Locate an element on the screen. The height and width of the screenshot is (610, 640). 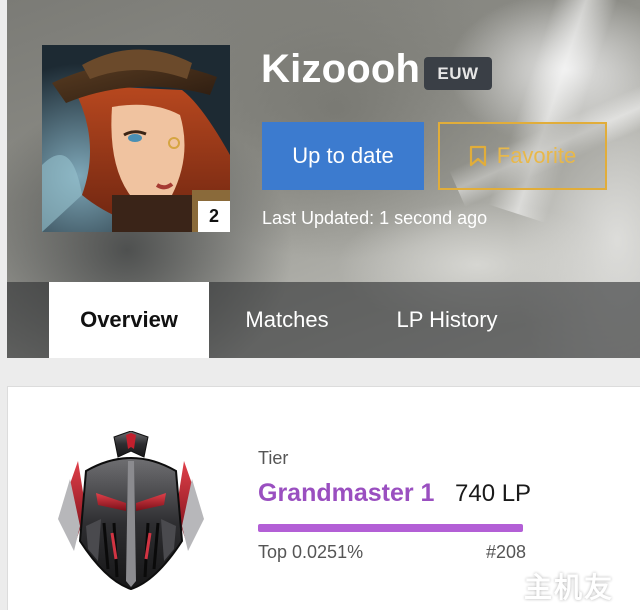
tab-overview: Overview is located at coordinates (129, 320).